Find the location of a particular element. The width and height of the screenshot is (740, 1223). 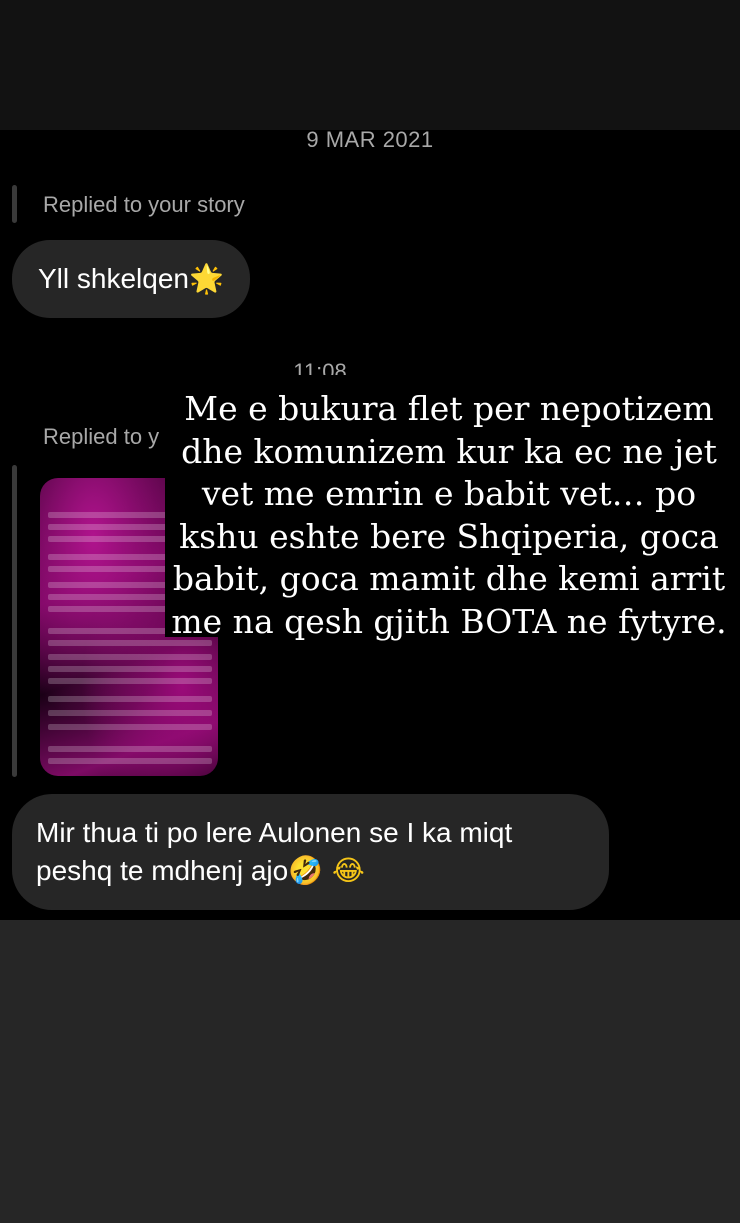

status-area is located at coordinates (370, 65).